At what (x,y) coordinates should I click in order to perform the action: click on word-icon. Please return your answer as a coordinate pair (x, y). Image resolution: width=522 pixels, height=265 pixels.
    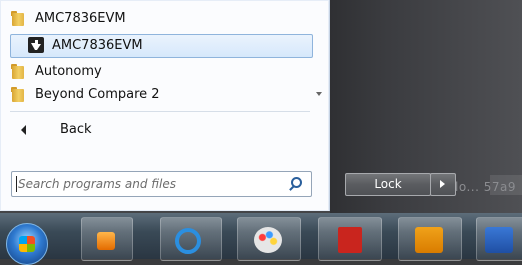
    Looking at the image, I should click on (499, 240).